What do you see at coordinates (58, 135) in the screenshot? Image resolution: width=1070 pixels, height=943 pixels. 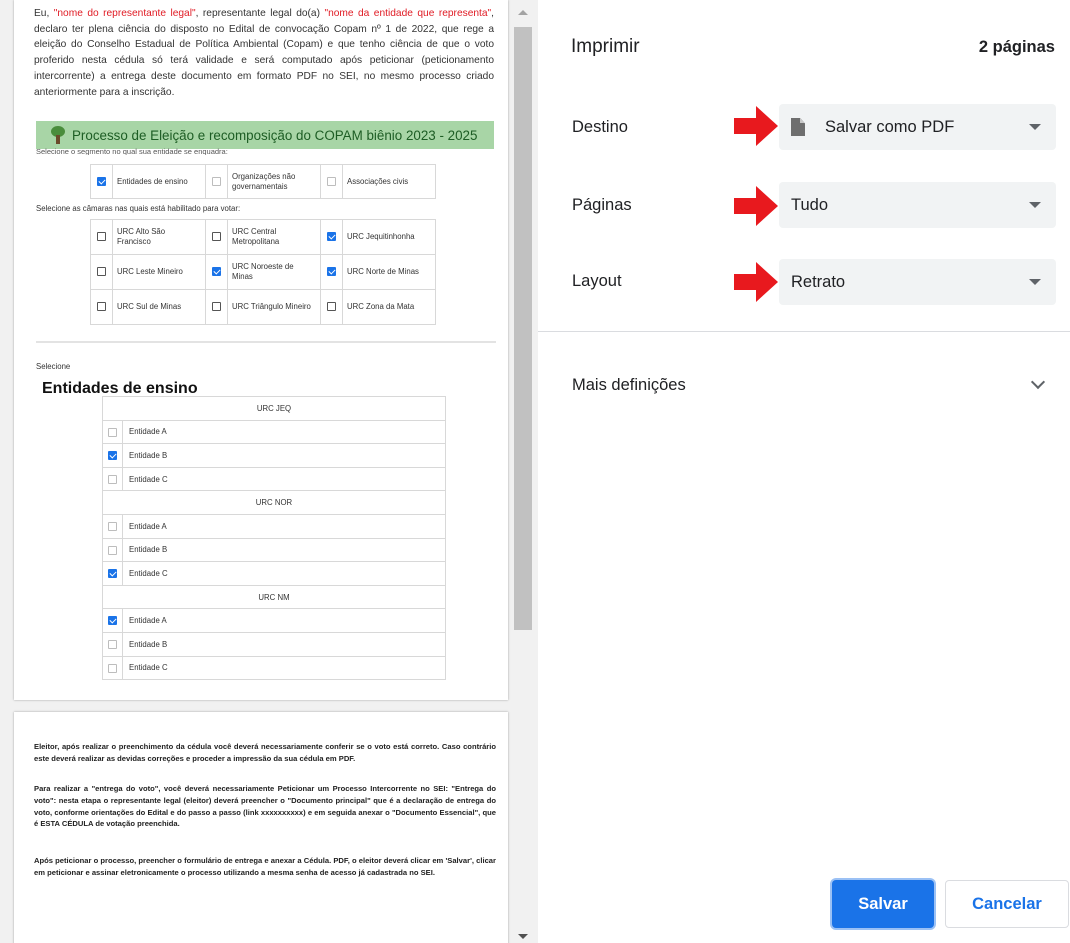 I see `tree-logo-icon` at bounding box center [58, 135].